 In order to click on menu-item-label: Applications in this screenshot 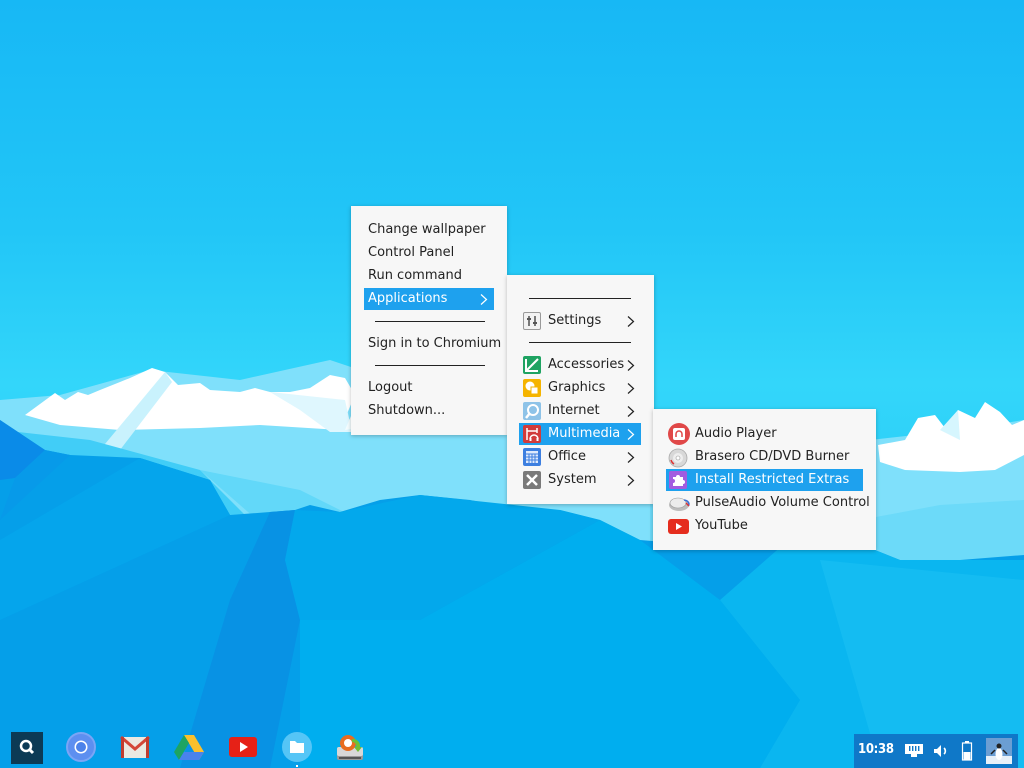, I will do `click(408, 298)`.